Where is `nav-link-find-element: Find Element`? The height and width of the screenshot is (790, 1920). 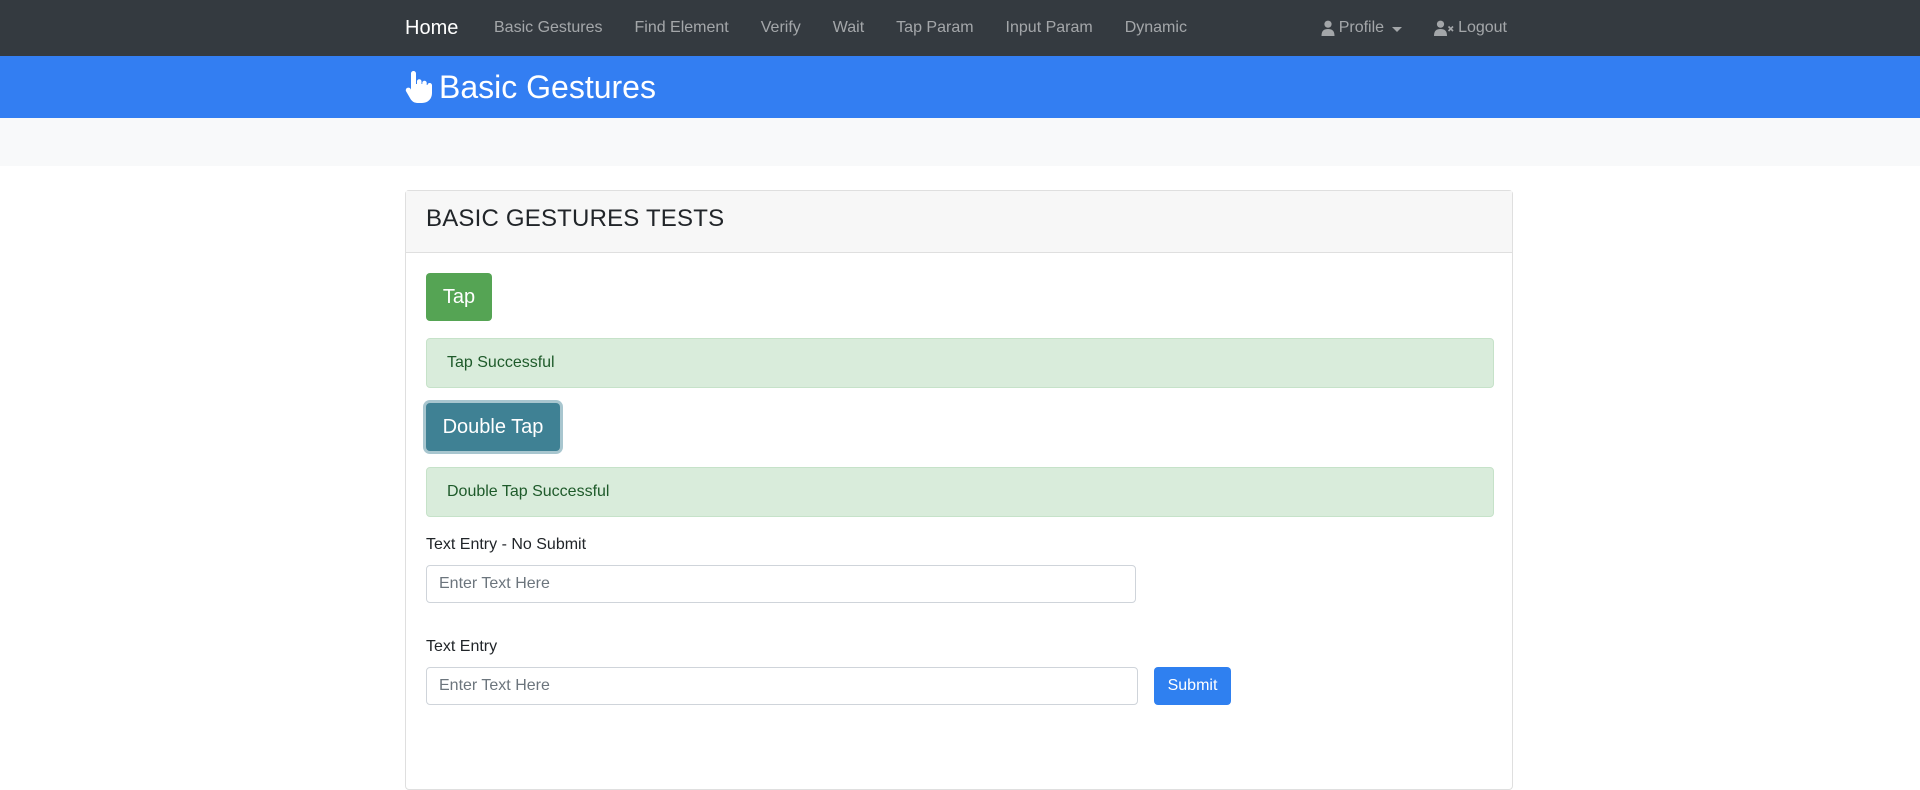
nav-link-find-element: Find Element is located at coordinates (681, 28).